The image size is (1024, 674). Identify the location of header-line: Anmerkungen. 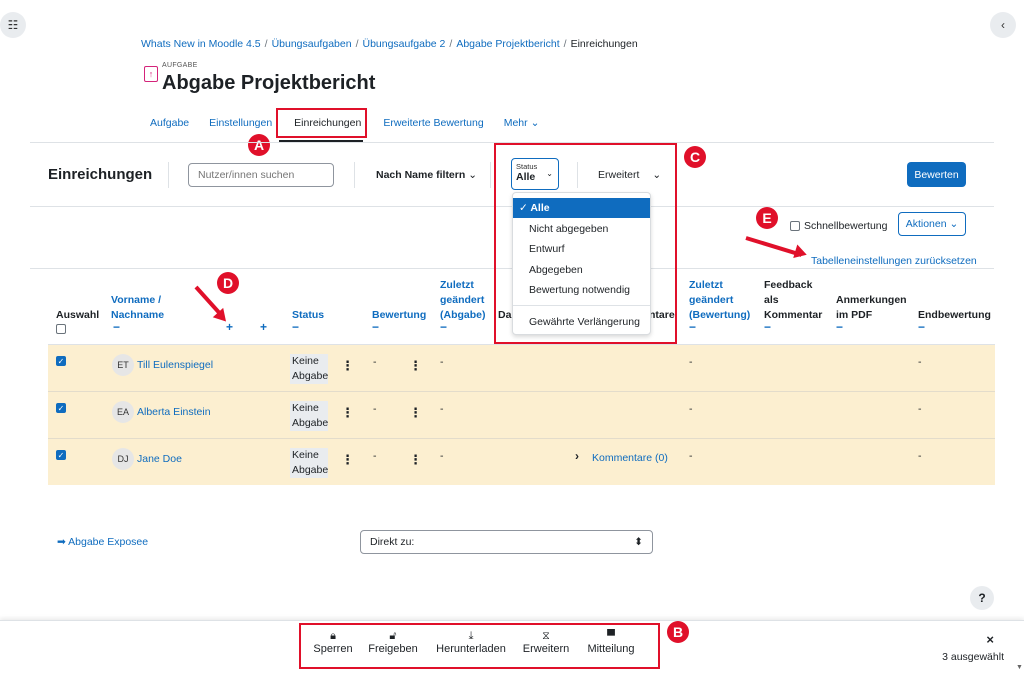
(871, 300).